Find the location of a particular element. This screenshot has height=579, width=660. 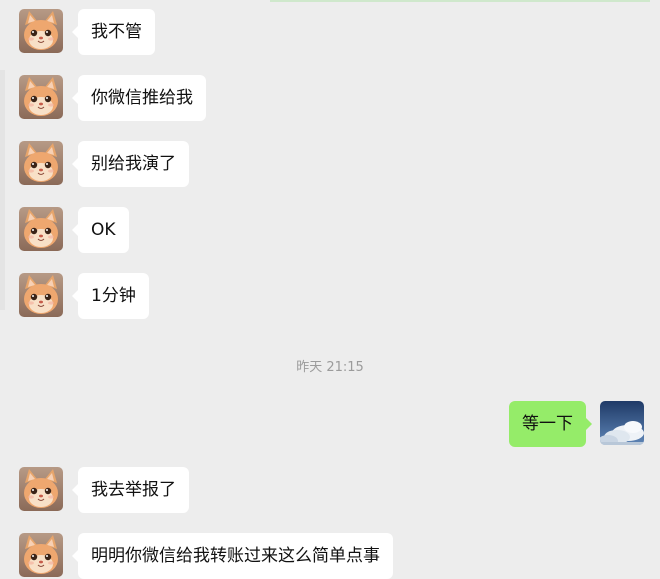

message-row: 我去举报了 is located at coordinates (330, 490).